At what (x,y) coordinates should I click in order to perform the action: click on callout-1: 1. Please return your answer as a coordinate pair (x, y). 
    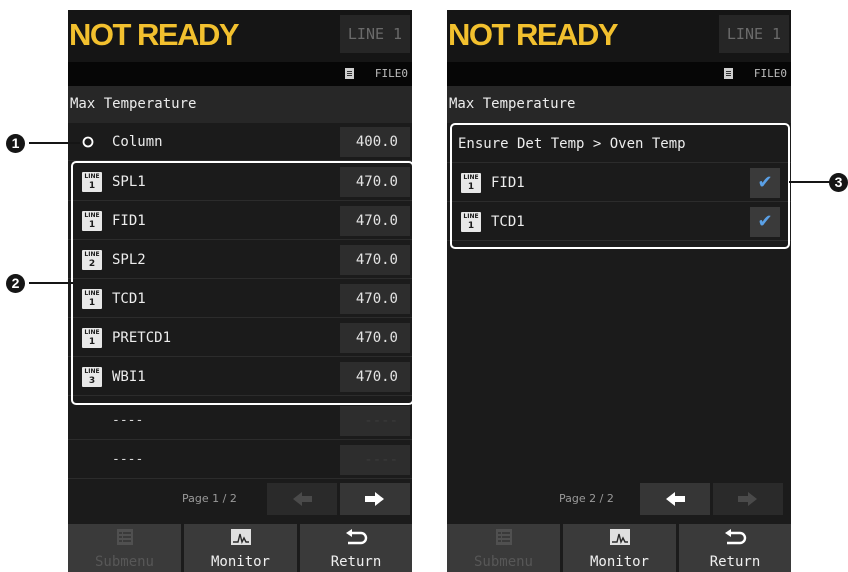
    Looking at the image, I should click on (15, 143).